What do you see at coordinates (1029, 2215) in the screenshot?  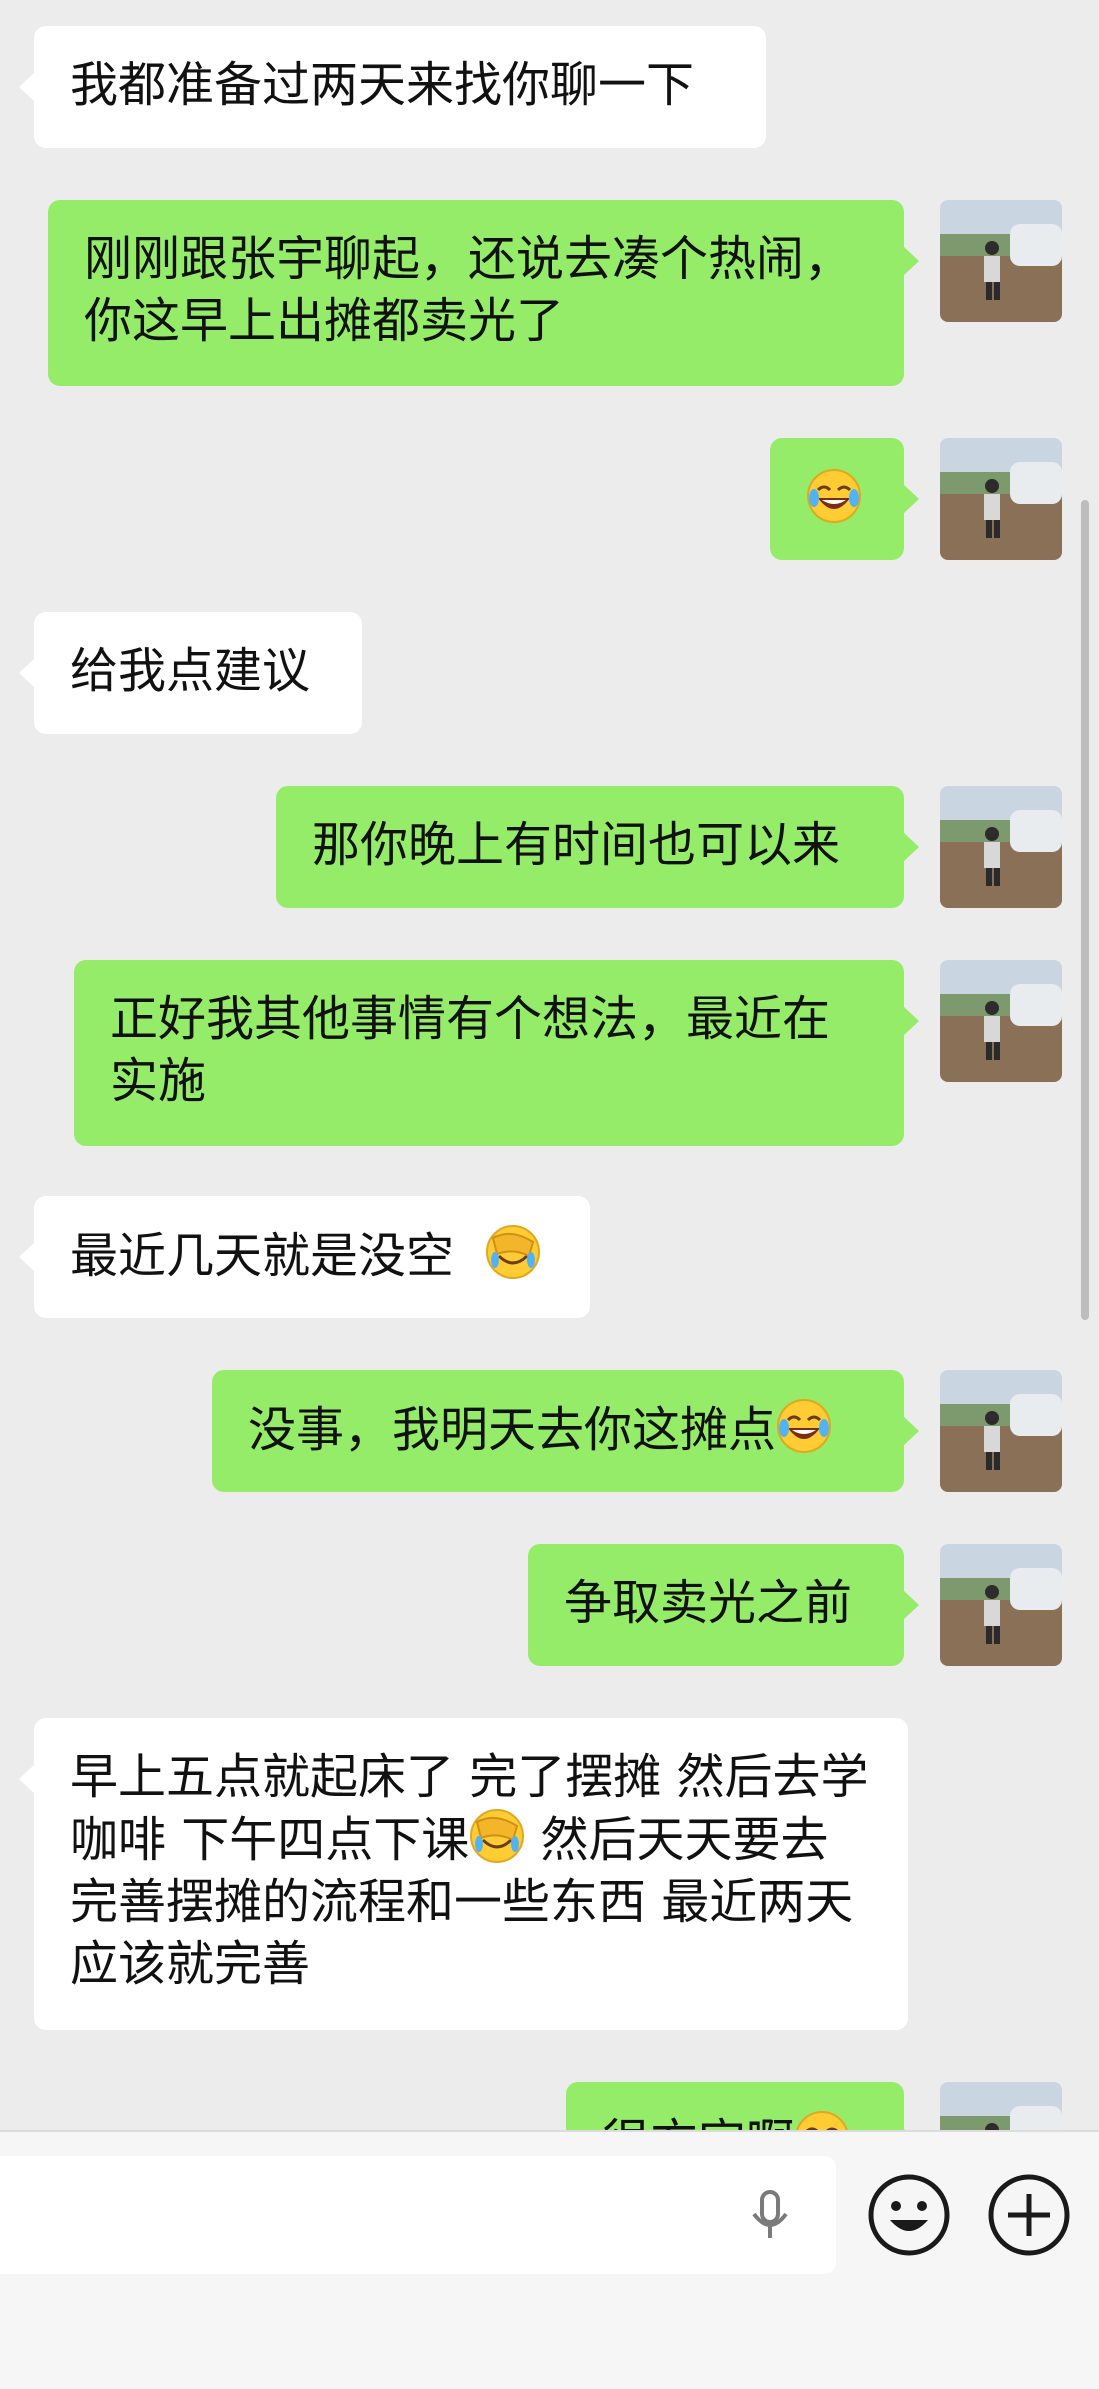 I see `plus-icon` at bounding box center [1029, 2215].